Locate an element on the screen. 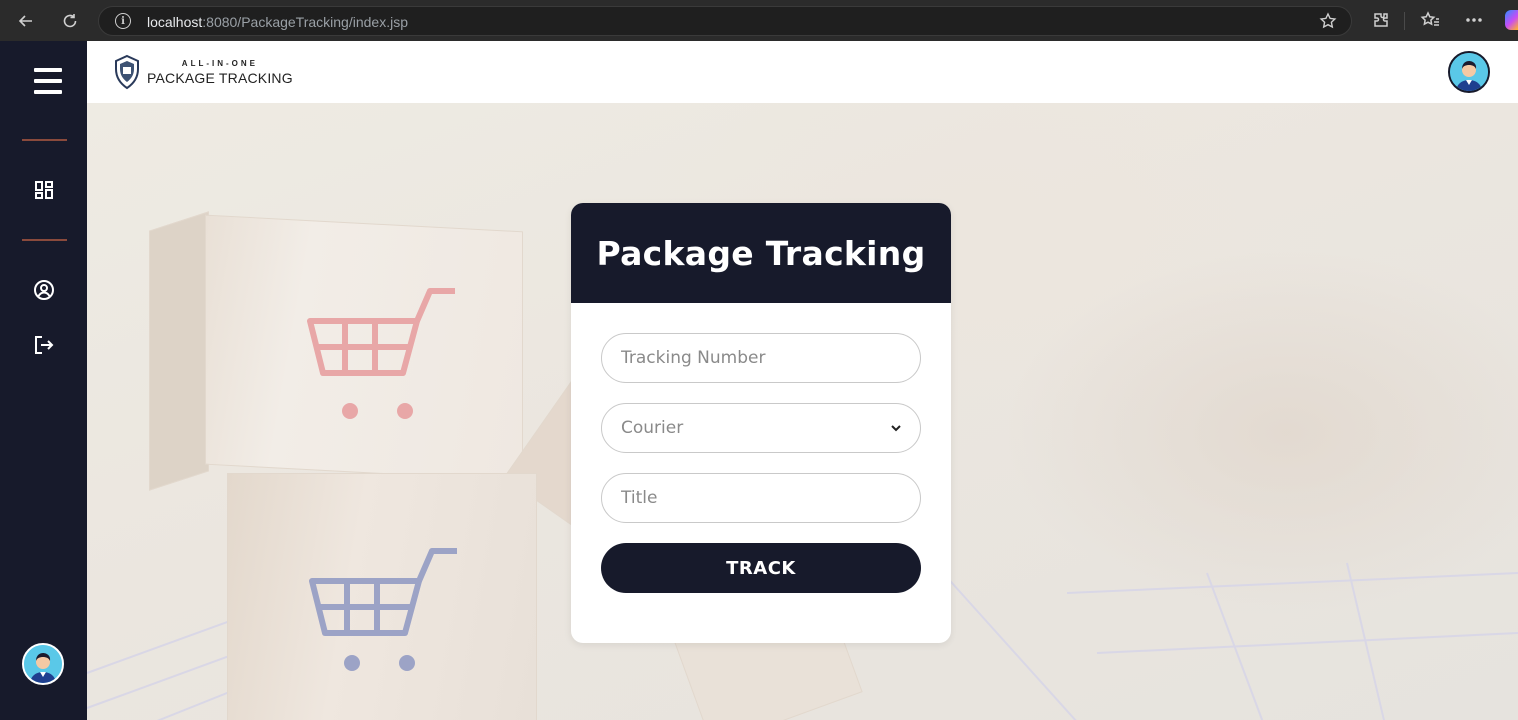 This screenshot has height=720, width=1518. extensions-icon is located at coordinates (1381, 20).